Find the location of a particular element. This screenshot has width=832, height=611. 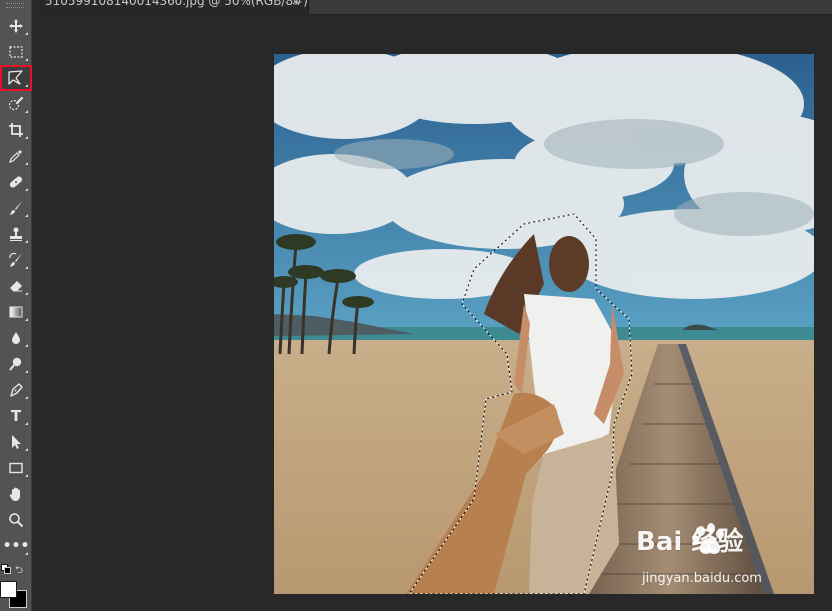

crop-tool is located at coordinates (16, 130).